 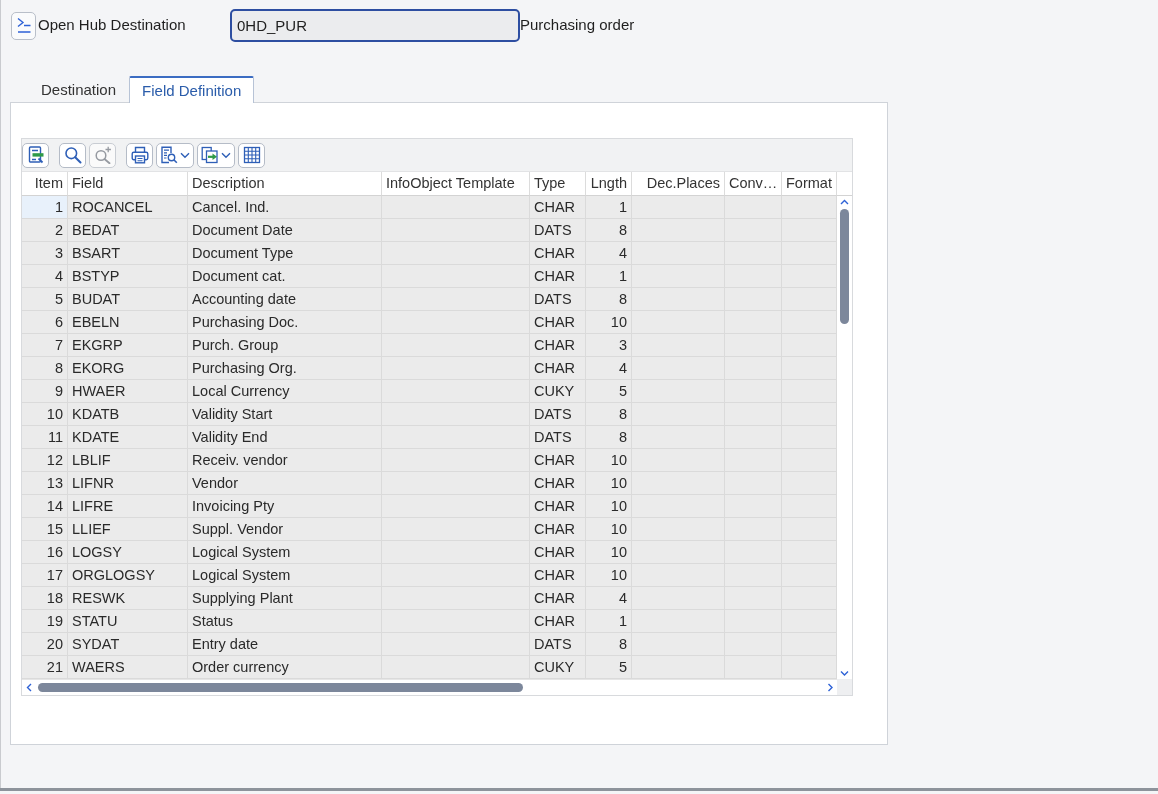 I want to click on field-description: Purchasing order, so click(x=577, y=25).